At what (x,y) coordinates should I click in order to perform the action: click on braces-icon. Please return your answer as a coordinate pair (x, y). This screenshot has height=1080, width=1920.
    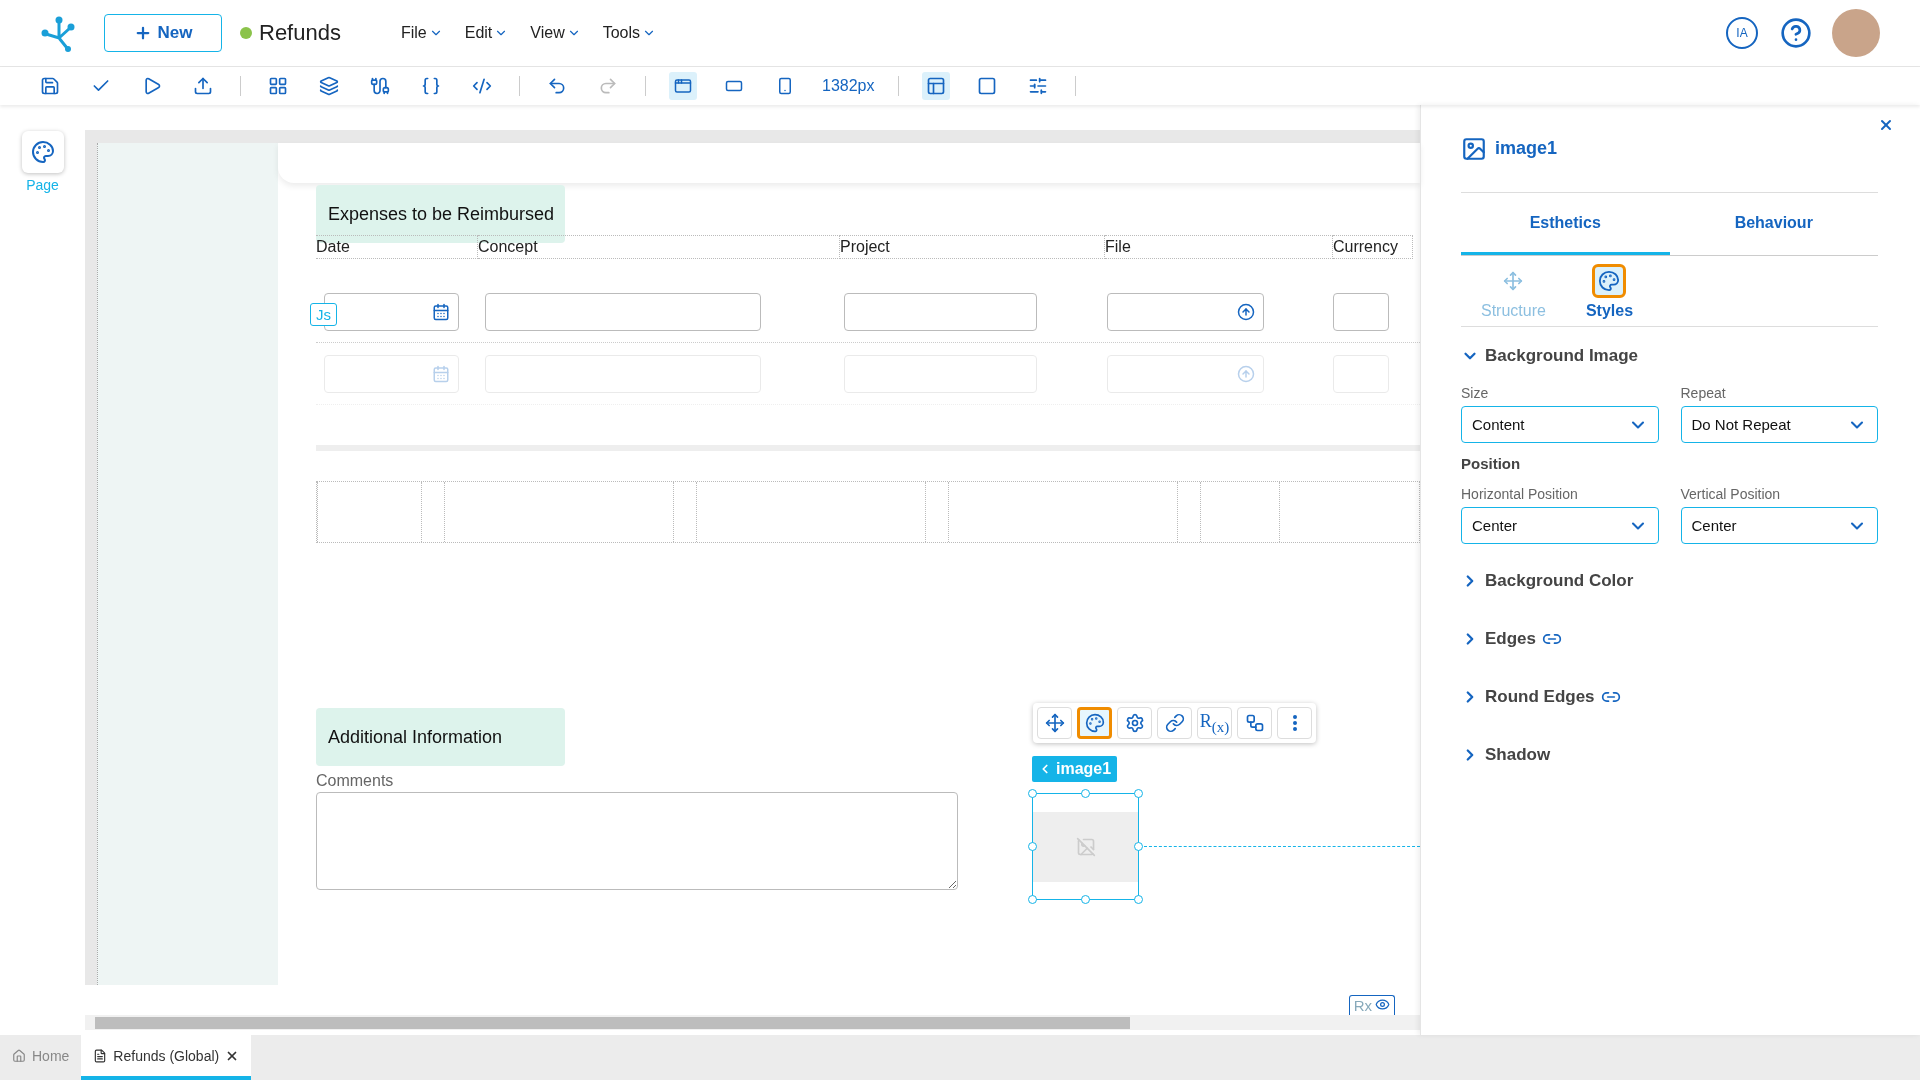
    Looking at the image, I should click on (431, 86).